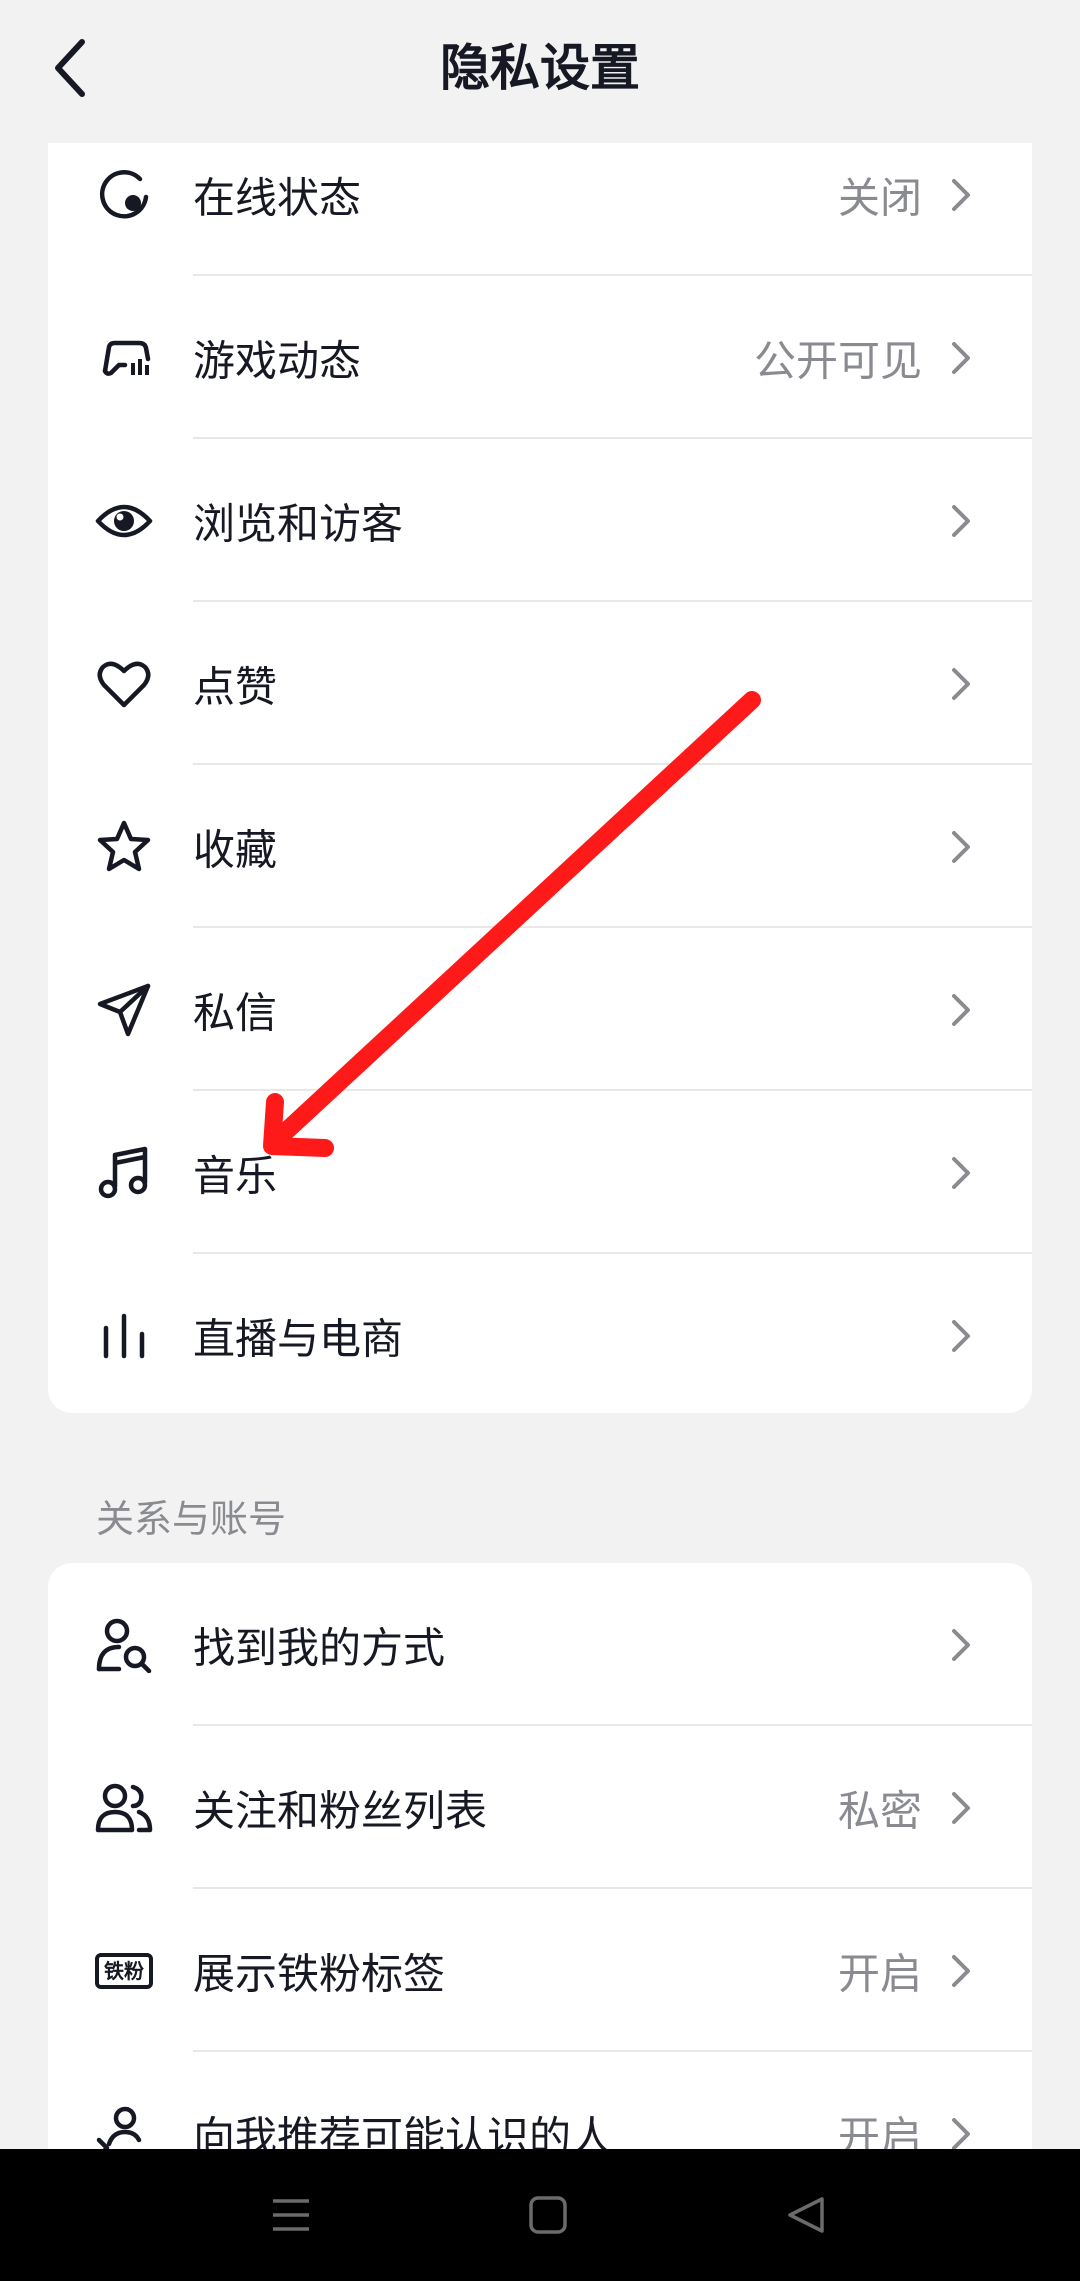 The width and height of the screenshot is (1080, 2281). I want to click on user-search-icon, so click(124, 1645).